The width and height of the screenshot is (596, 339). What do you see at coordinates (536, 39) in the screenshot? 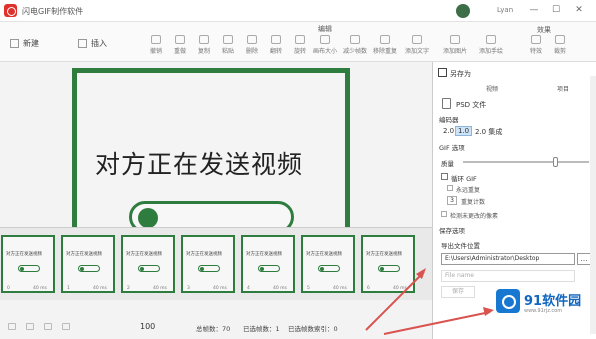
I see `effects-icon` at bounding box center [536, 39].